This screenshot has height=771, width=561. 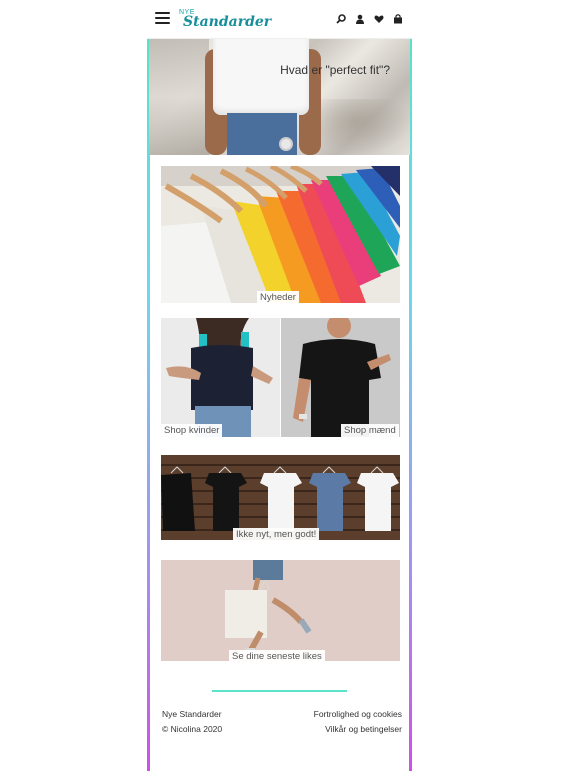 I want to click on man-model-image, so click(x=340, y=377).